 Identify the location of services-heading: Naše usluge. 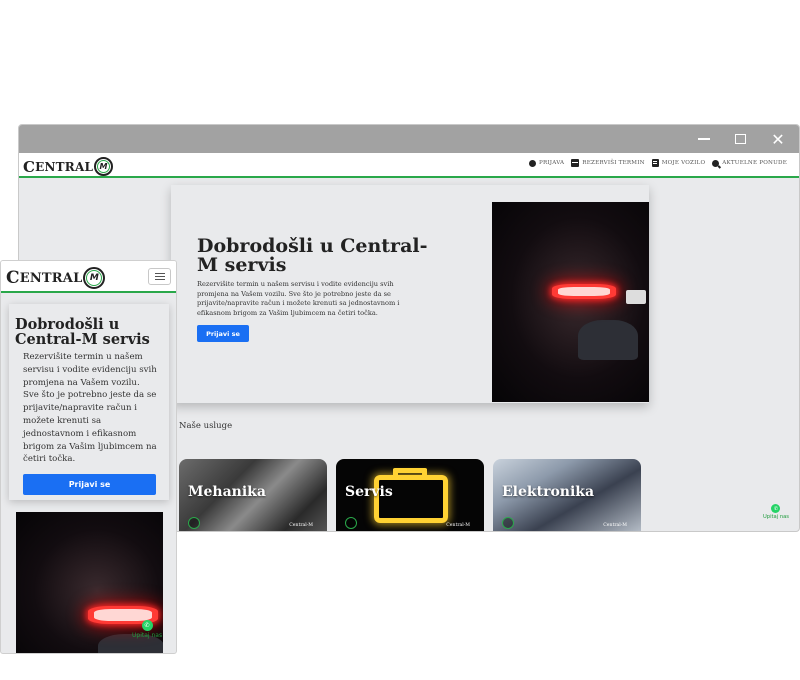
(206, 426).